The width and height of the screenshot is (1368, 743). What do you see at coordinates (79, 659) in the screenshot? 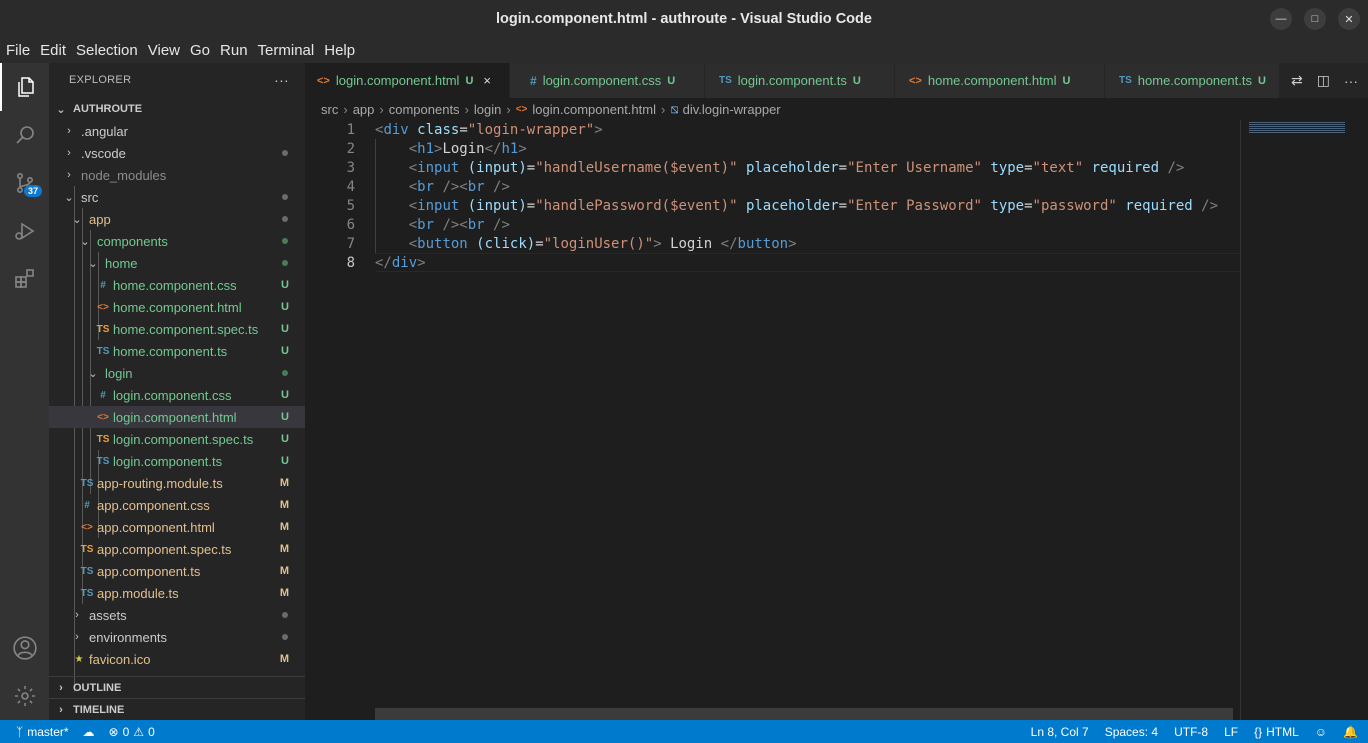
I see `star-file-icon: ★` at bounding box center [79, 659].